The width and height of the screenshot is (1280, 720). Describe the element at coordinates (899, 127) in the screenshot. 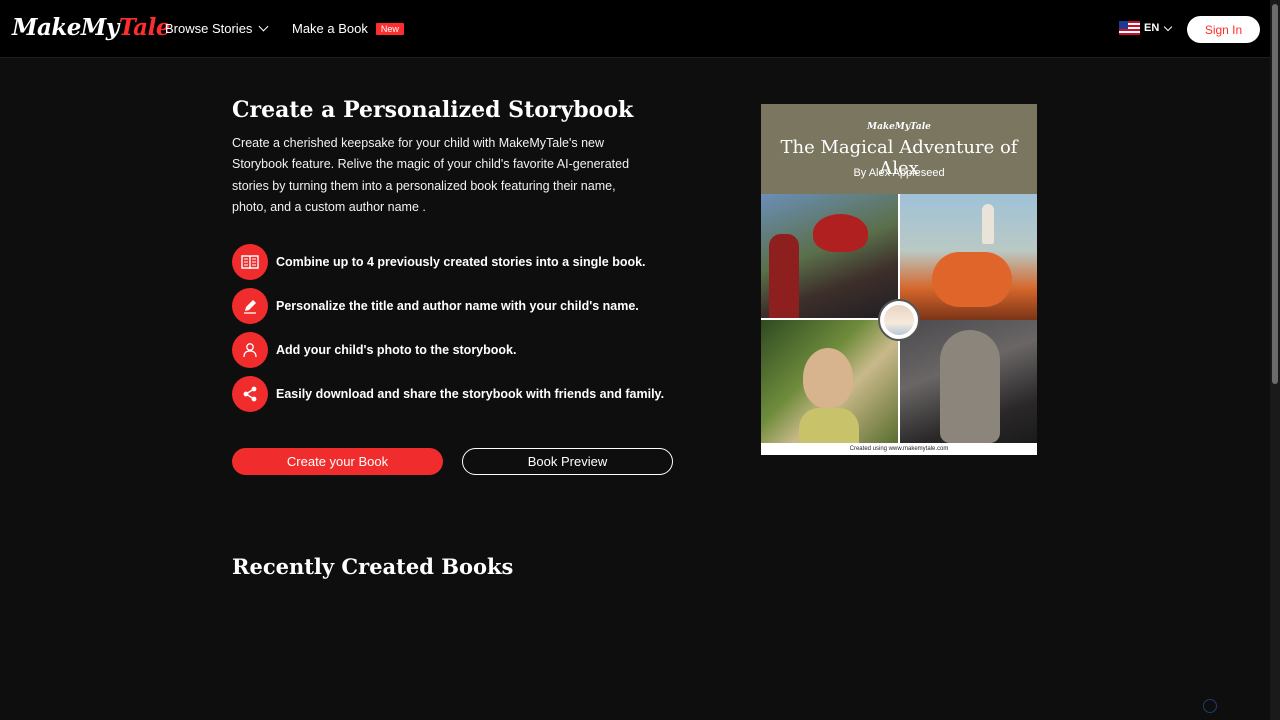

I see `book-logo: MakeMyTale` at that location.